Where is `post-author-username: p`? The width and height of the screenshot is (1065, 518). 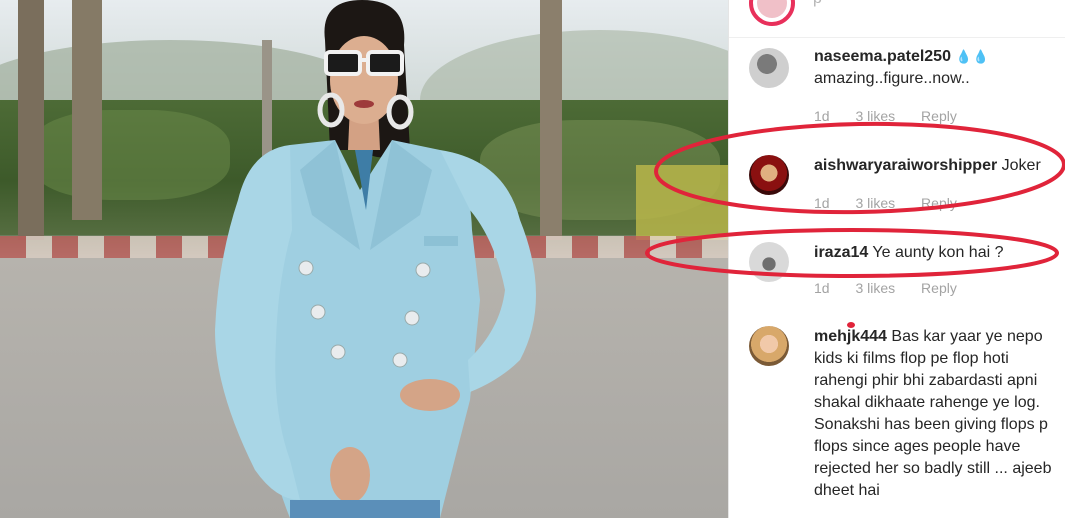 post-author-username: p is located at coordinates (817, 4).